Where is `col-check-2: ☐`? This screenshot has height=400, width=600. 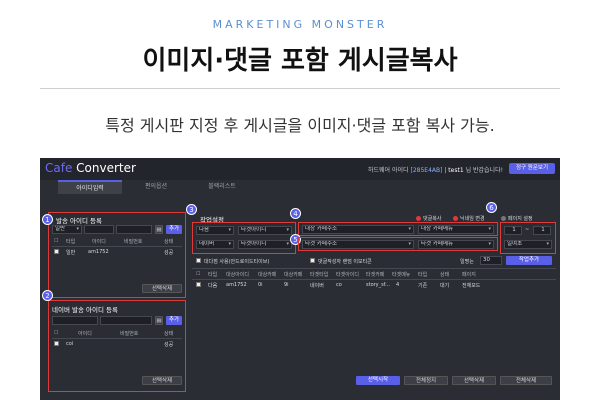 col-check-2: ☐ is located at coordinates (56, 333).